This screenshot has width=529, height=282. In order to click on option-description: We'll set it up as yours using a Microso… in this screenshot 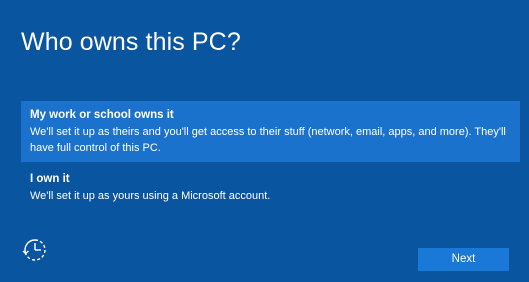, I will do `click(150, 196)`.